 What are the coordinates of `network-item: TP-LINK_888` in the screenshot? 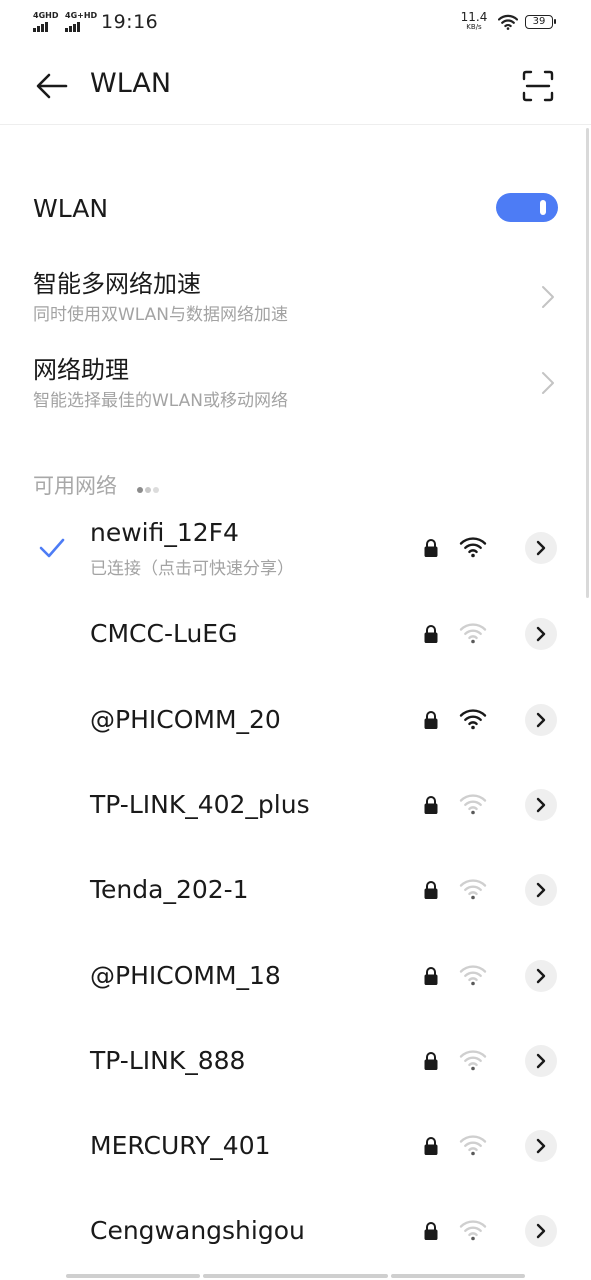 It's located at (295, 1059).